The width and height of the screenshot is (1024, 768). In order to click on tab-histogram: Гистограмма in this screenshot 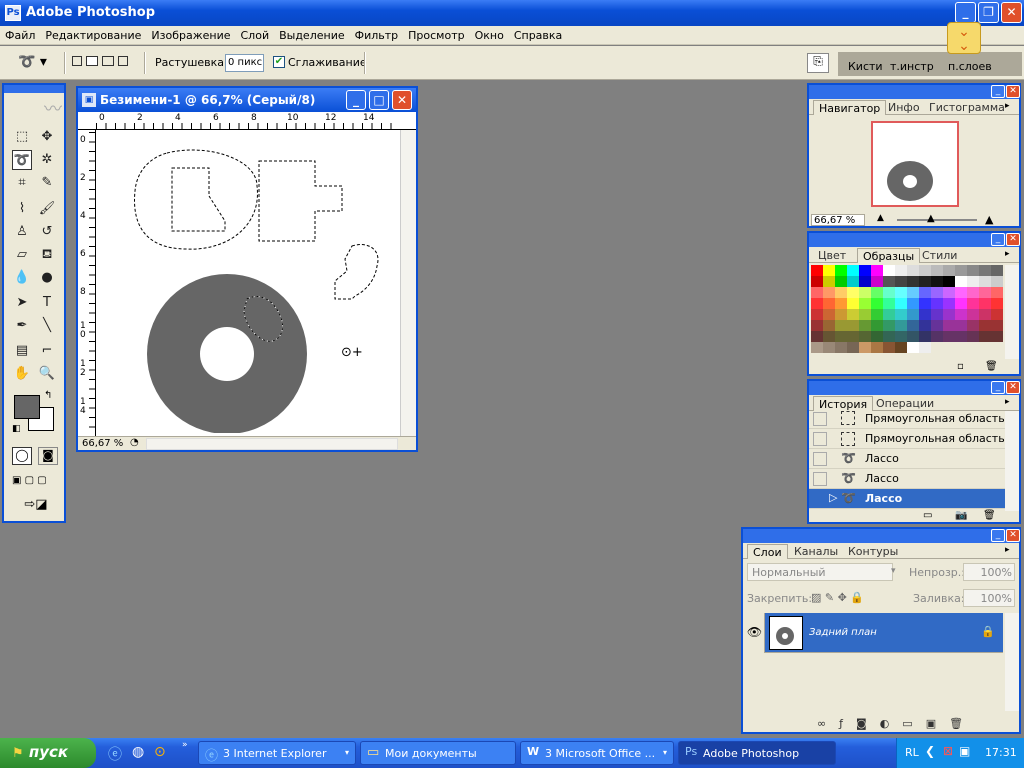, I will do `click(967, 107)`.